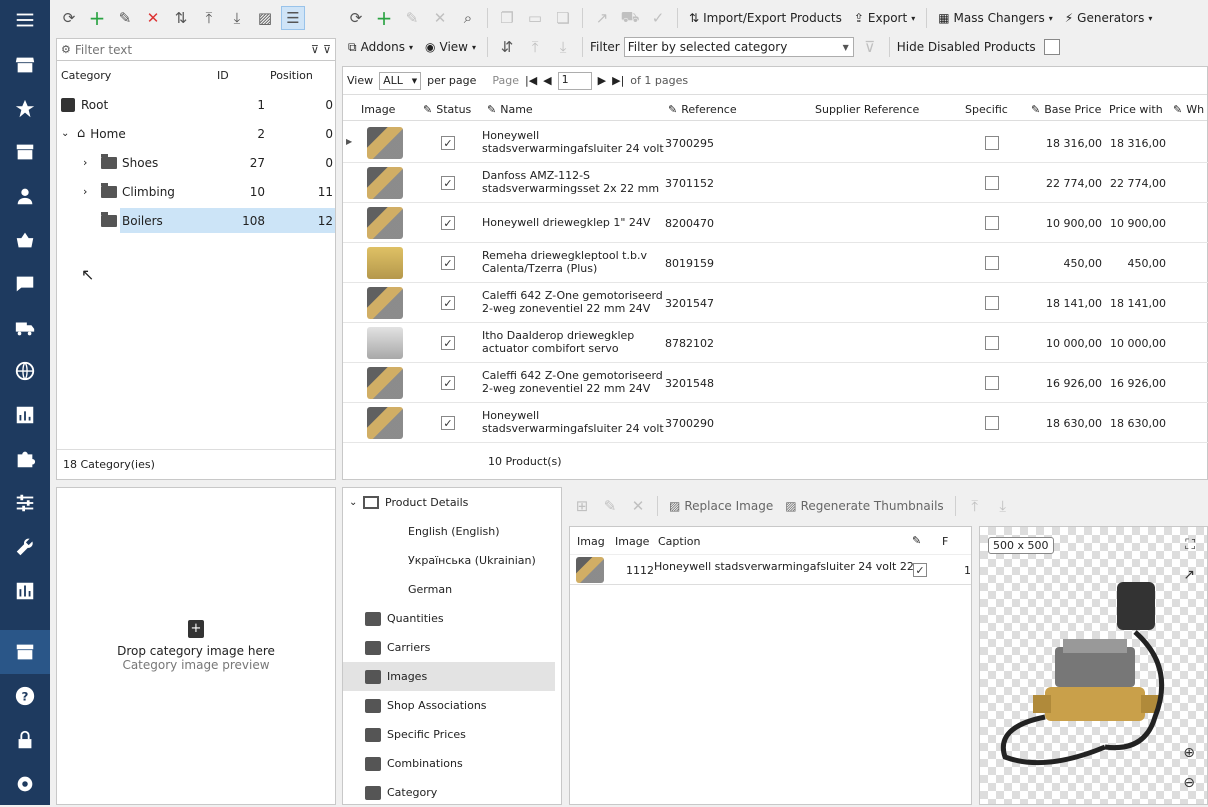 This screenshot has width=1208, height=807. What do you see at coordinates (25, 196) in the screenshot?
I see `user-icon` at bounding box center [25, 196].